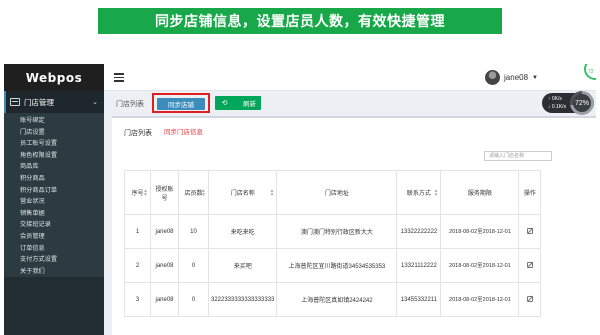  Describe the element at coordinates (591, 72) in the screenshot. I see `corner-usage-value: 72` at that location.